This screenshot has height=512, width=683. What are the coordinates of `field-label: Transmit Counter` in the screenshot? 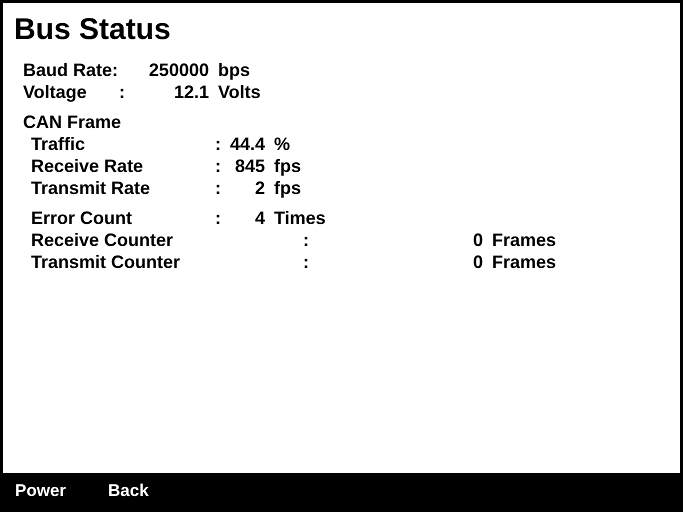 It's located at (105, 262).